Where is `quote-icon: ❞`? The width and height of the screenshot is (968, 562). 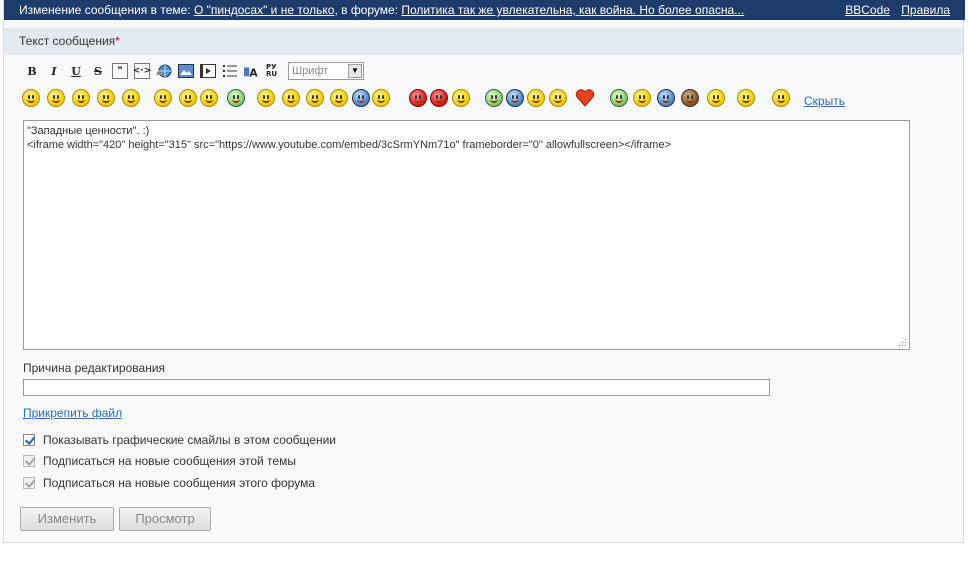
quote-icon: ❞ is located at coordinates (120, 71).